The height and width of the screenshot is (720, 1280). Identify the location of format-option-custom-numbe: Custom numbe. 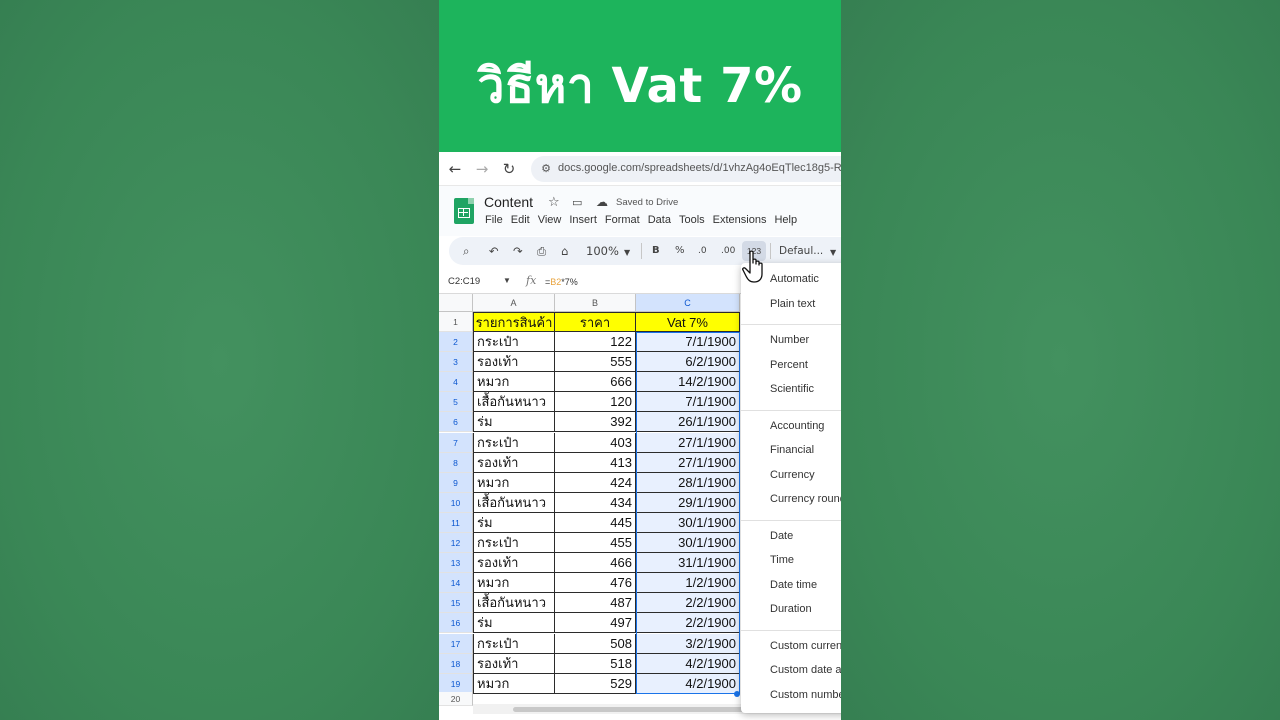
(805, 695).